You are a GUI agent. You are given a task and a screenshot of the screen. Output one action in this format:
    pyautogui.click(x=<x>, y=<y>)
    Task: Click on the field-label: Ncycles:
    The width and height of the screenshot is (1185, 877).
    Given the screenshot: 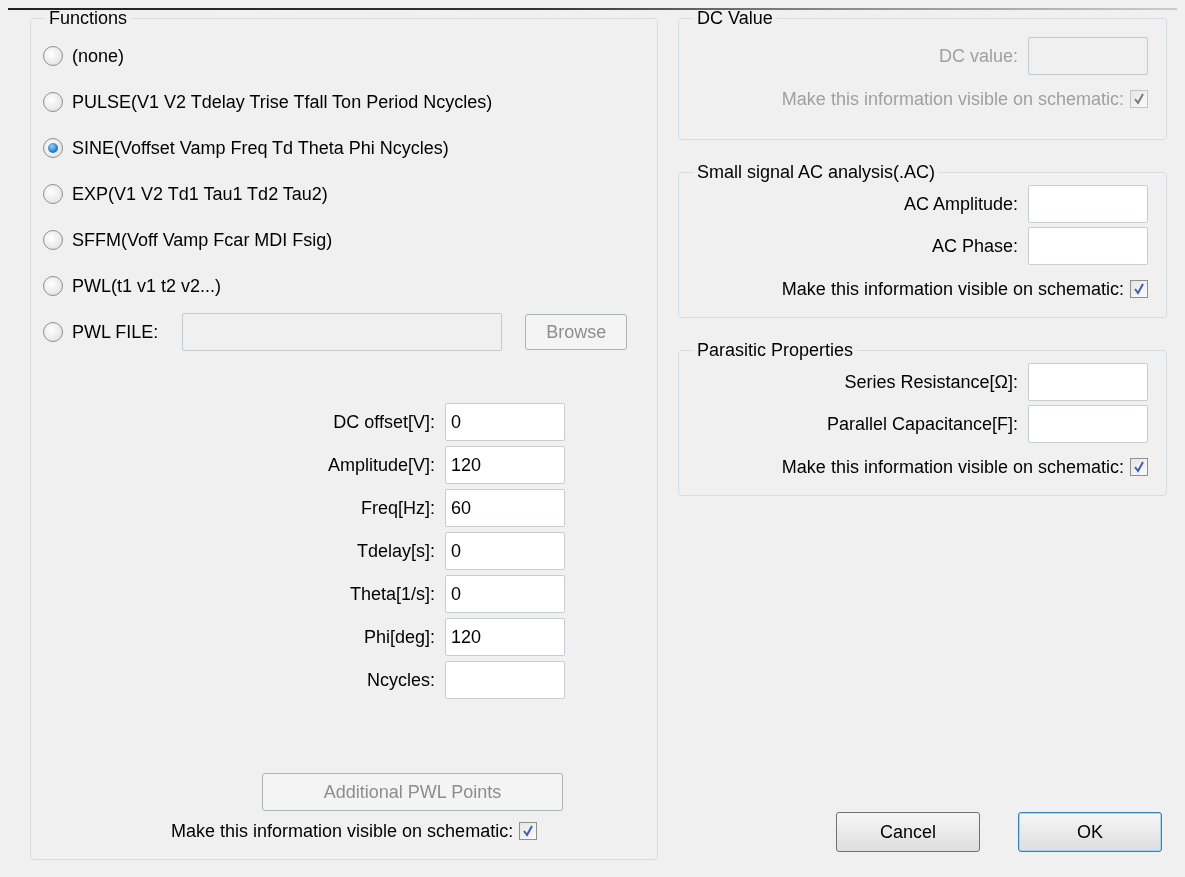 What is the action you would take?
    pyautogui.click(x=400, y=680)
    